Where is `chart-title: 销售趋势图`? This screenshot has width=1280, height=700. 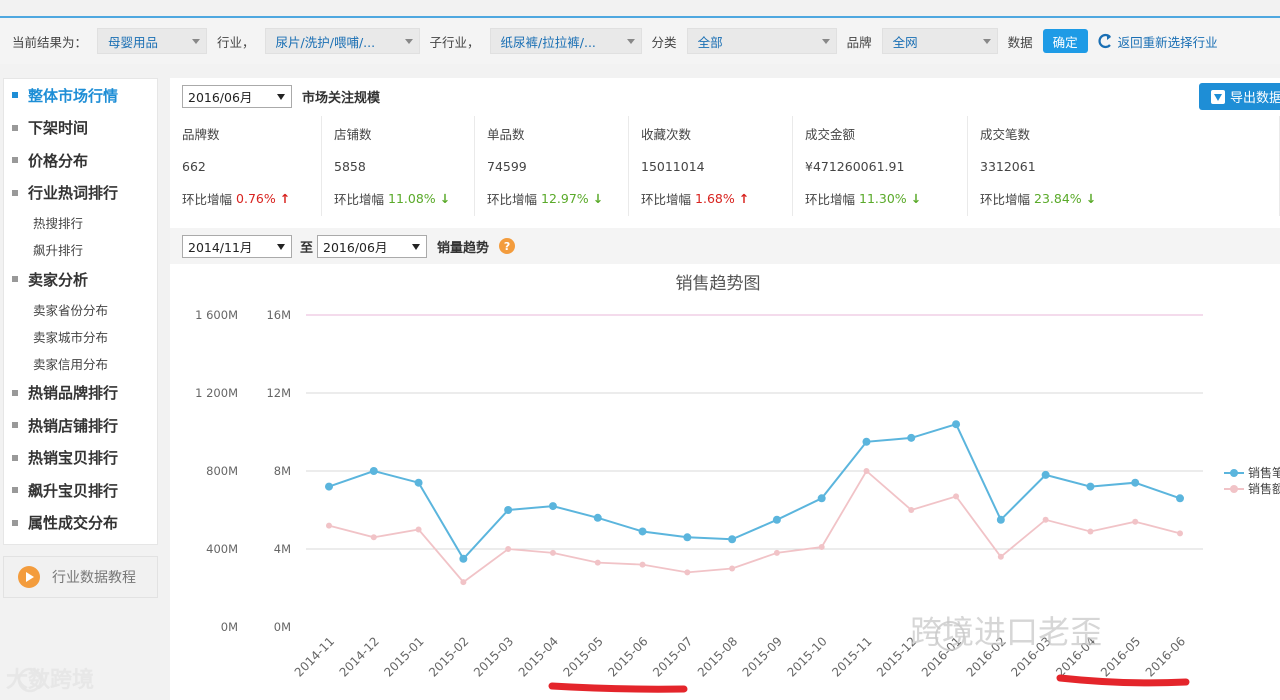
chart-title: 销售趋势图 is located at coordinates (718, 284).